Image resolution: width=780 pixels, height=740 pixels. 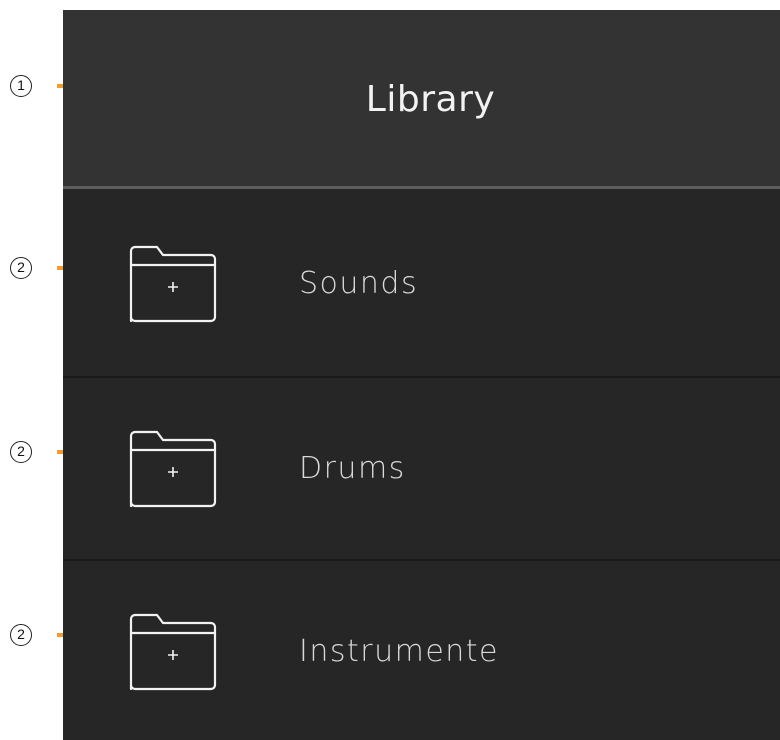 I want to click on callout-2-sounds: 2, so click(x=38, y=269).